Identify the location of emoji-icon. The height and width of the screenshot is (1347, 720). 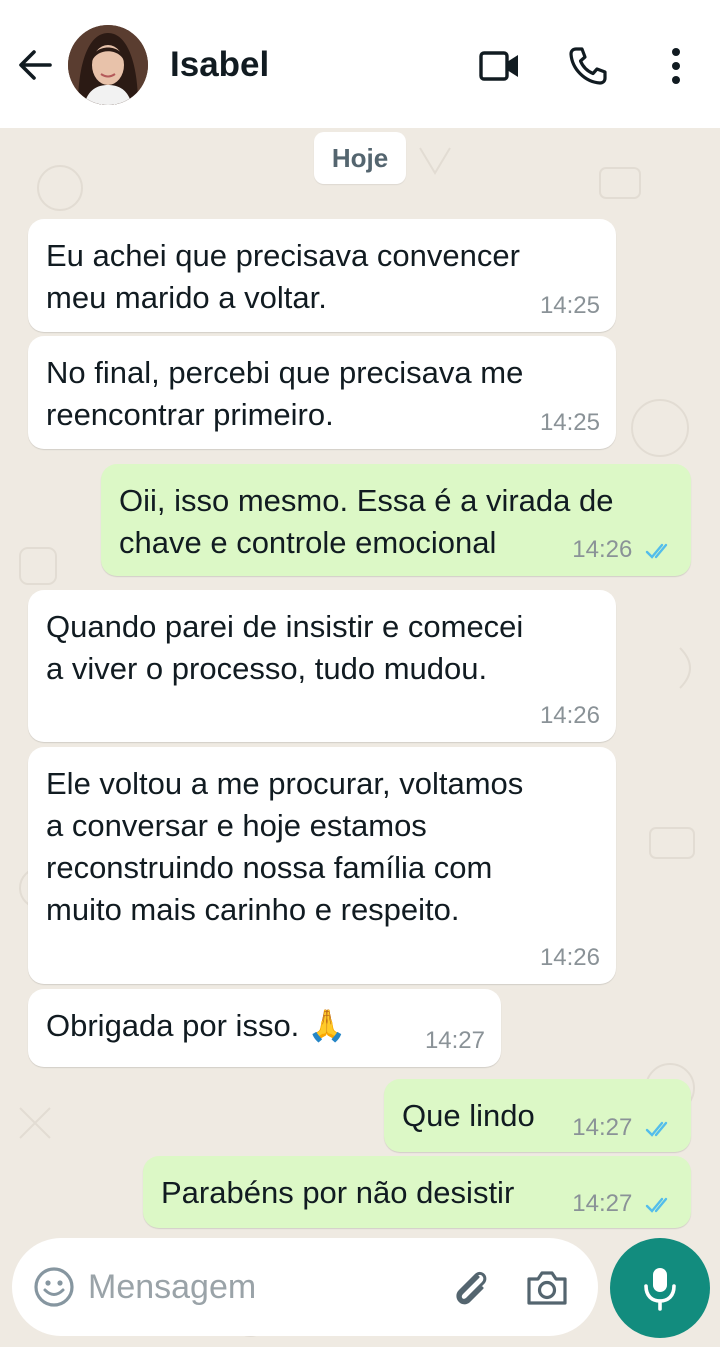
(54, 1287).